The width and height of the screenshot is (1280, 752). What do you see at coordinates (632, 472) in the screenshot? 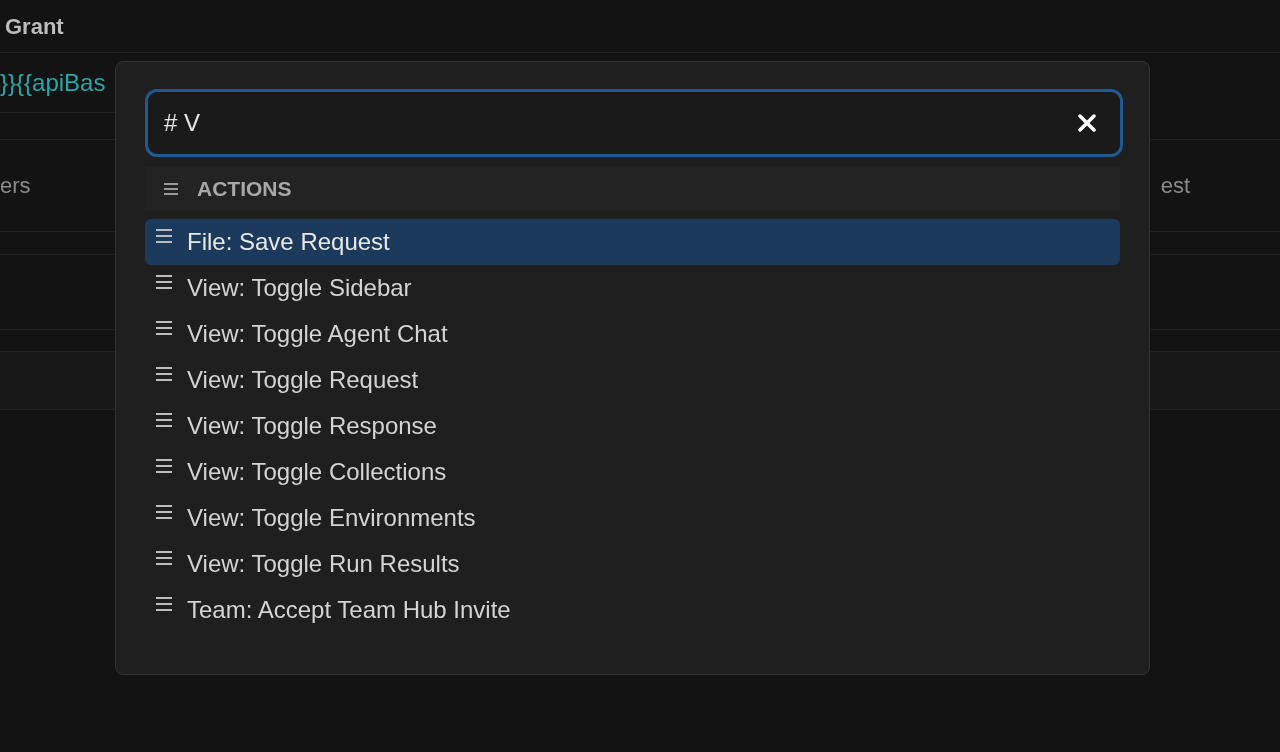
I see `command-item: View: Toggle Collections` at bounding box center [632, 472].